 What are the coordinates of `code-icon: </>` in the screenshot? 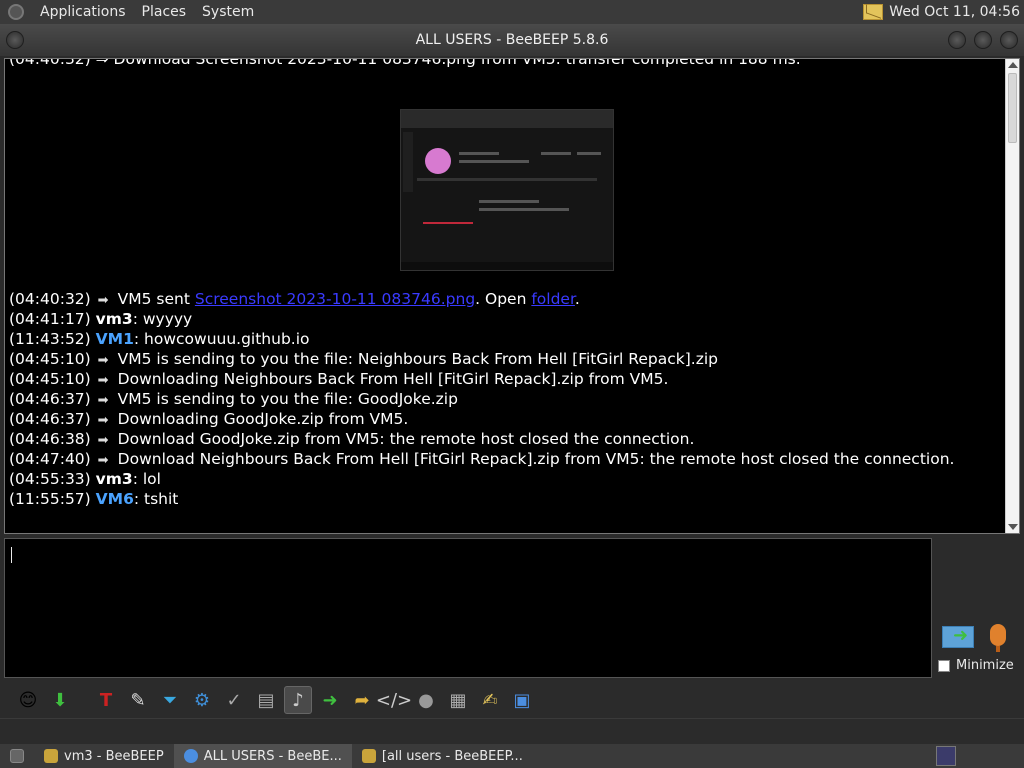 It's located at (394, 700).